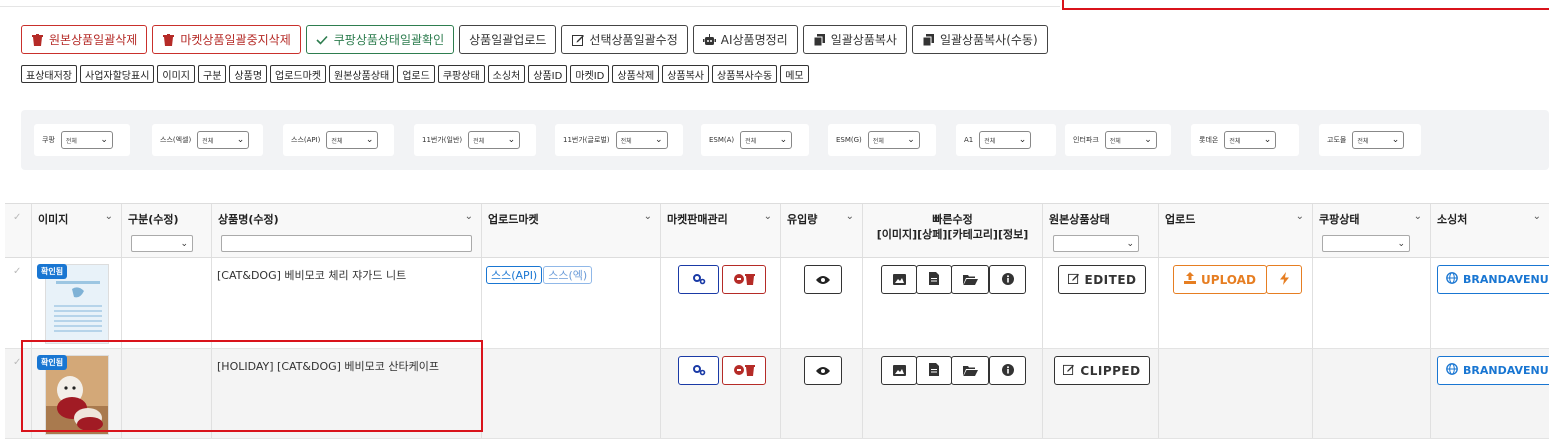  Describe the element at coordinates (1096, 243) in the screenshot. I see `origin-status-filter-select: ⌄` at that location.